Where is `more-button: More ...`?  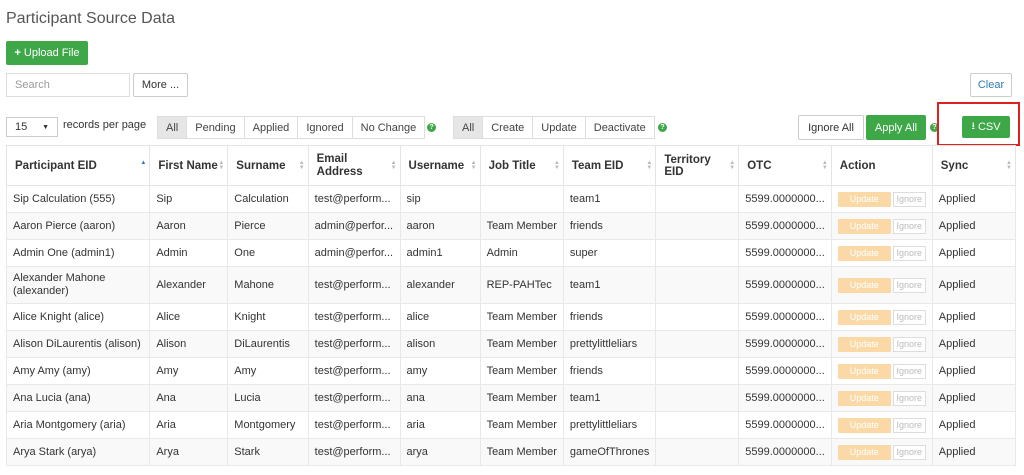 more-button: More ... is located at coordinates (160, 85).